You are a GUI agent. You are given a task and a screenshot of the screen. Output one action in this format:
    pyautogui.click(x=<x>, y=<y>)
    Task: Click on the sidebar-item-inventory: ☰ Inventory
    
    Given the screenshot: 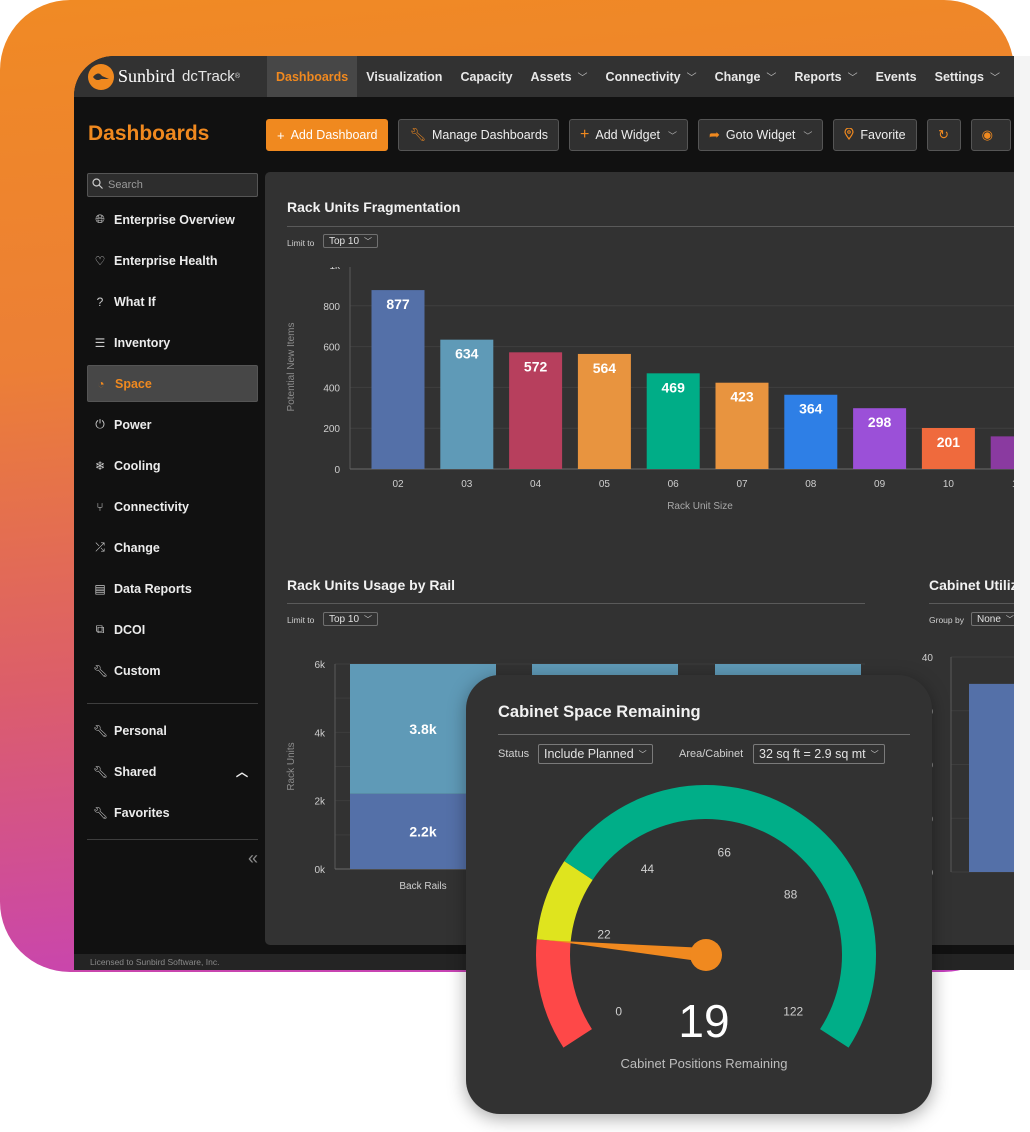 What is the action you would take?
    pyautogui.click(x=172, y=342)
    